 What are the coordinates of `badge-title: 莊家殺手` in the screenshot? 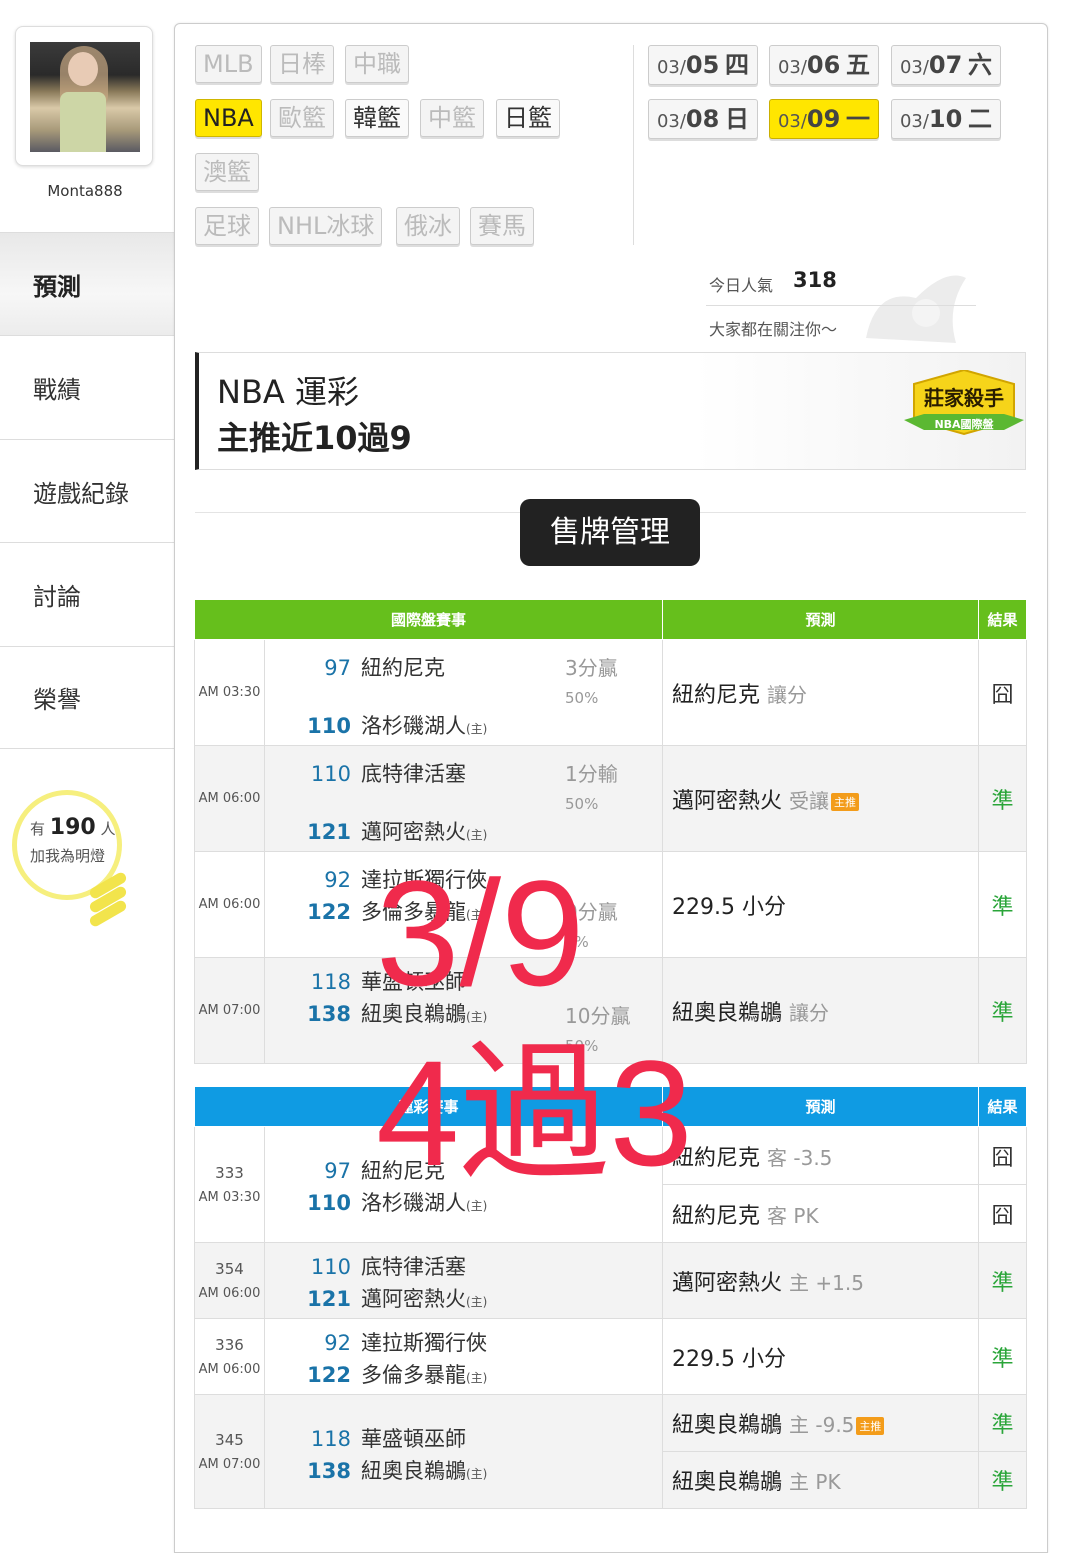 It's located at (964, 398).